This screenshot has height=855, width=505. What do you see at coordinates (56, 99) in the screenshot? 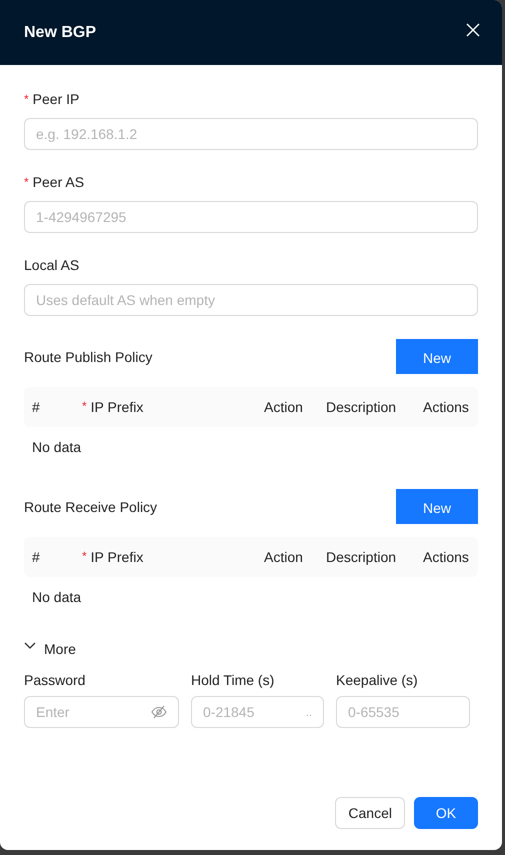
I see `field-label: Peer IP` at bounding box center [56, 99].